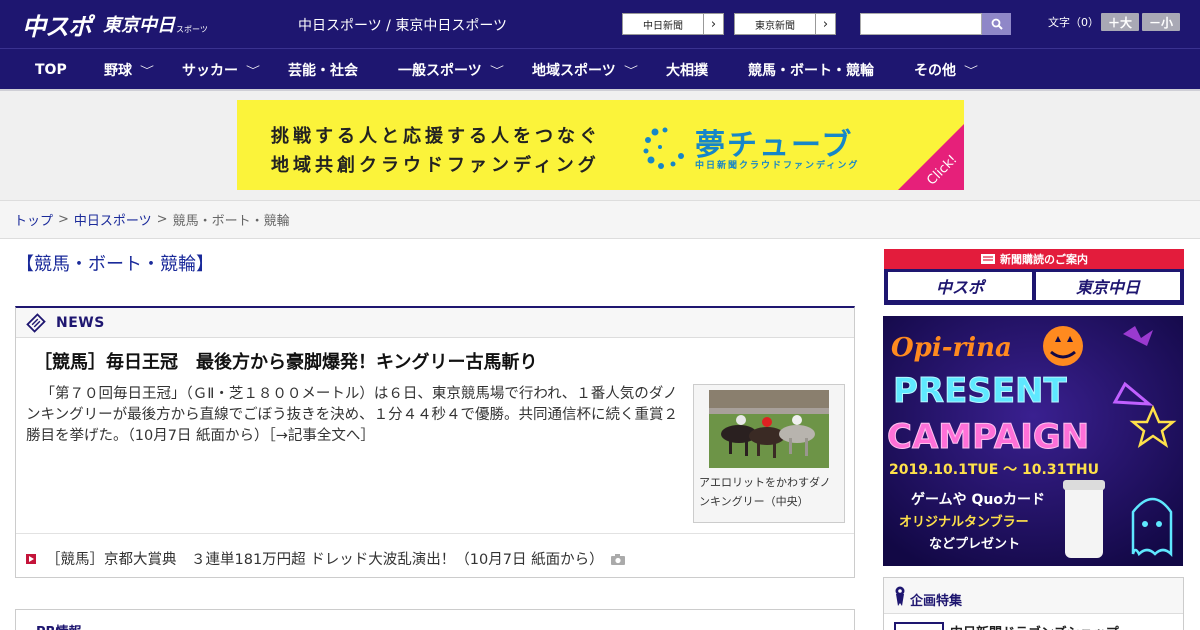  Describe the element at coordinates (964, 522) in the screenshot. I see `campaign-prizes-2: オリジナルタンブラー` at that location.